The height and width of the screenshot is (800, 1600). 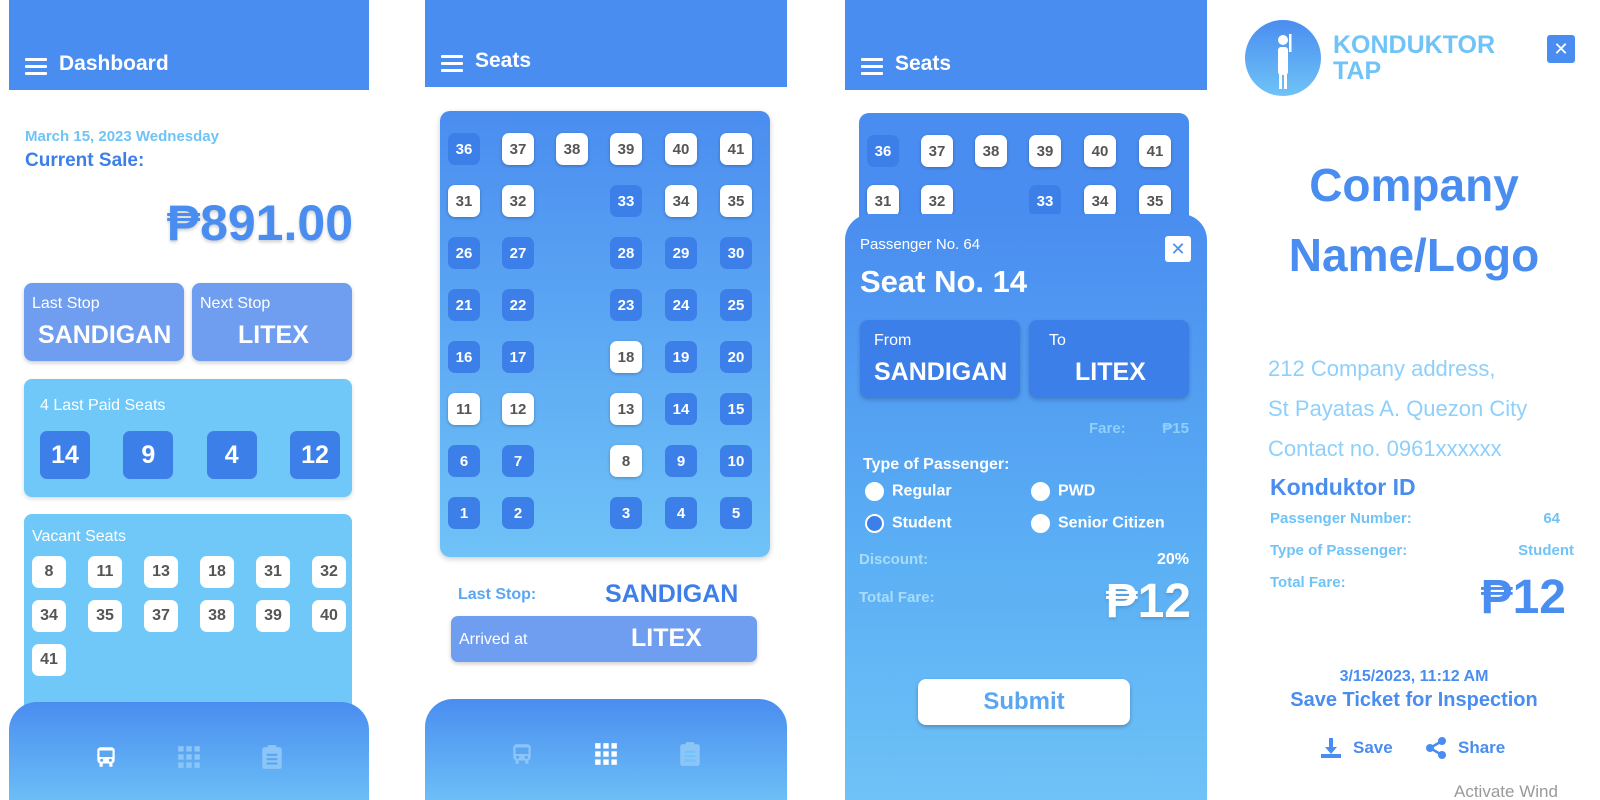 What do you see at coordinates (518, 461) in the screenshot?
I see `seat-7: 7` at bounding box center [518, 461].